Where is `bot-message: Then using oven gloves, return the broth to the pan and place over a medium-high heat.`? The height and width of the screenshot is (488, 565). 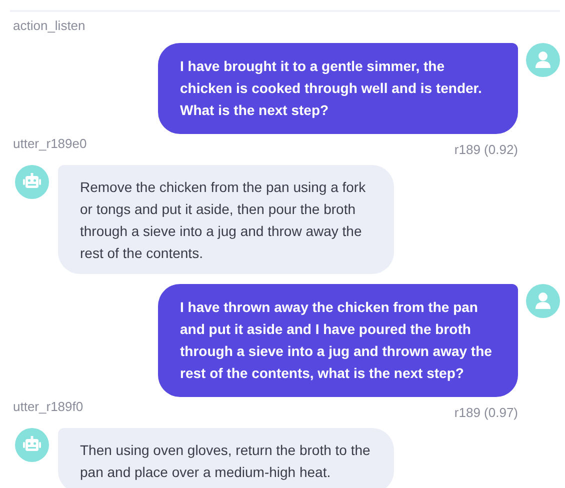 bot-message: Then using oven gloves, return the broth to the pan and place over a medium-high heat. is located at coordinates (226, 458).